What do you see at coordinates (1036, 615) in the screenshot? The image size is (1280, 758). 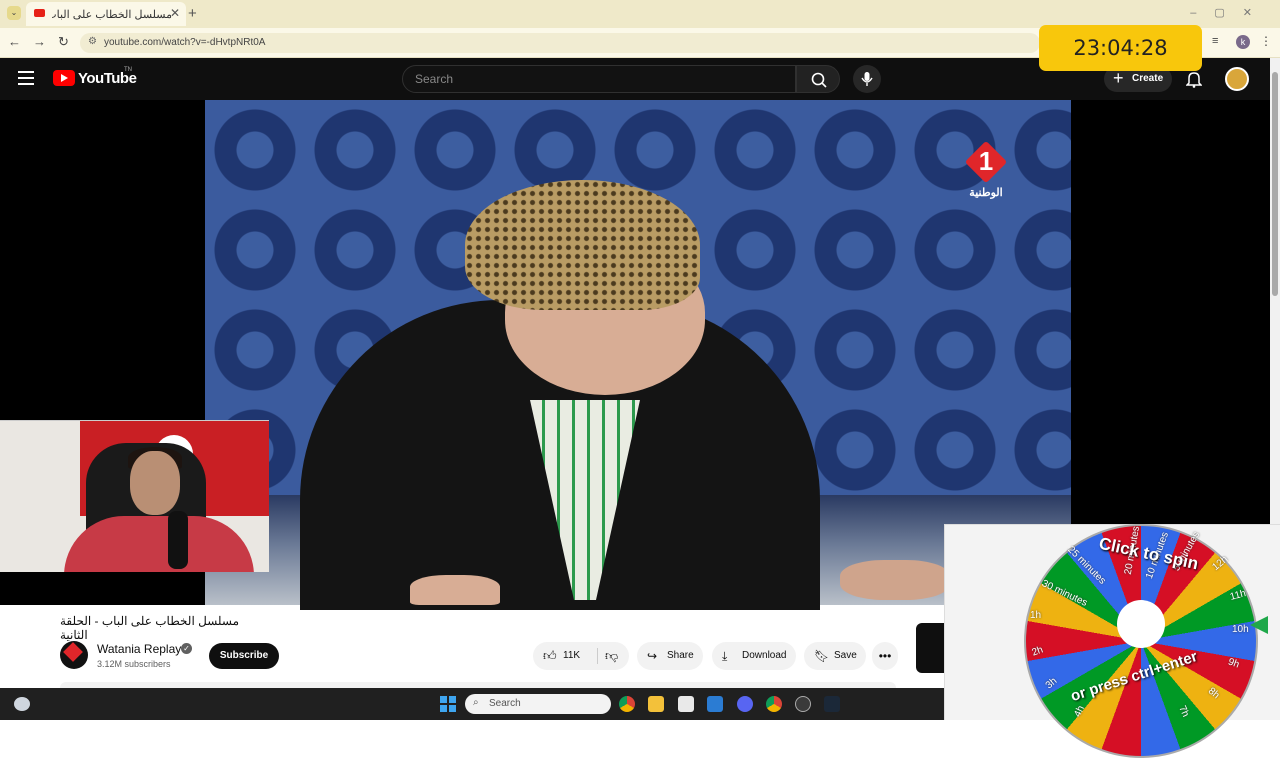 I see `wheel-label: 1h` at bounding box center [1036, 615].